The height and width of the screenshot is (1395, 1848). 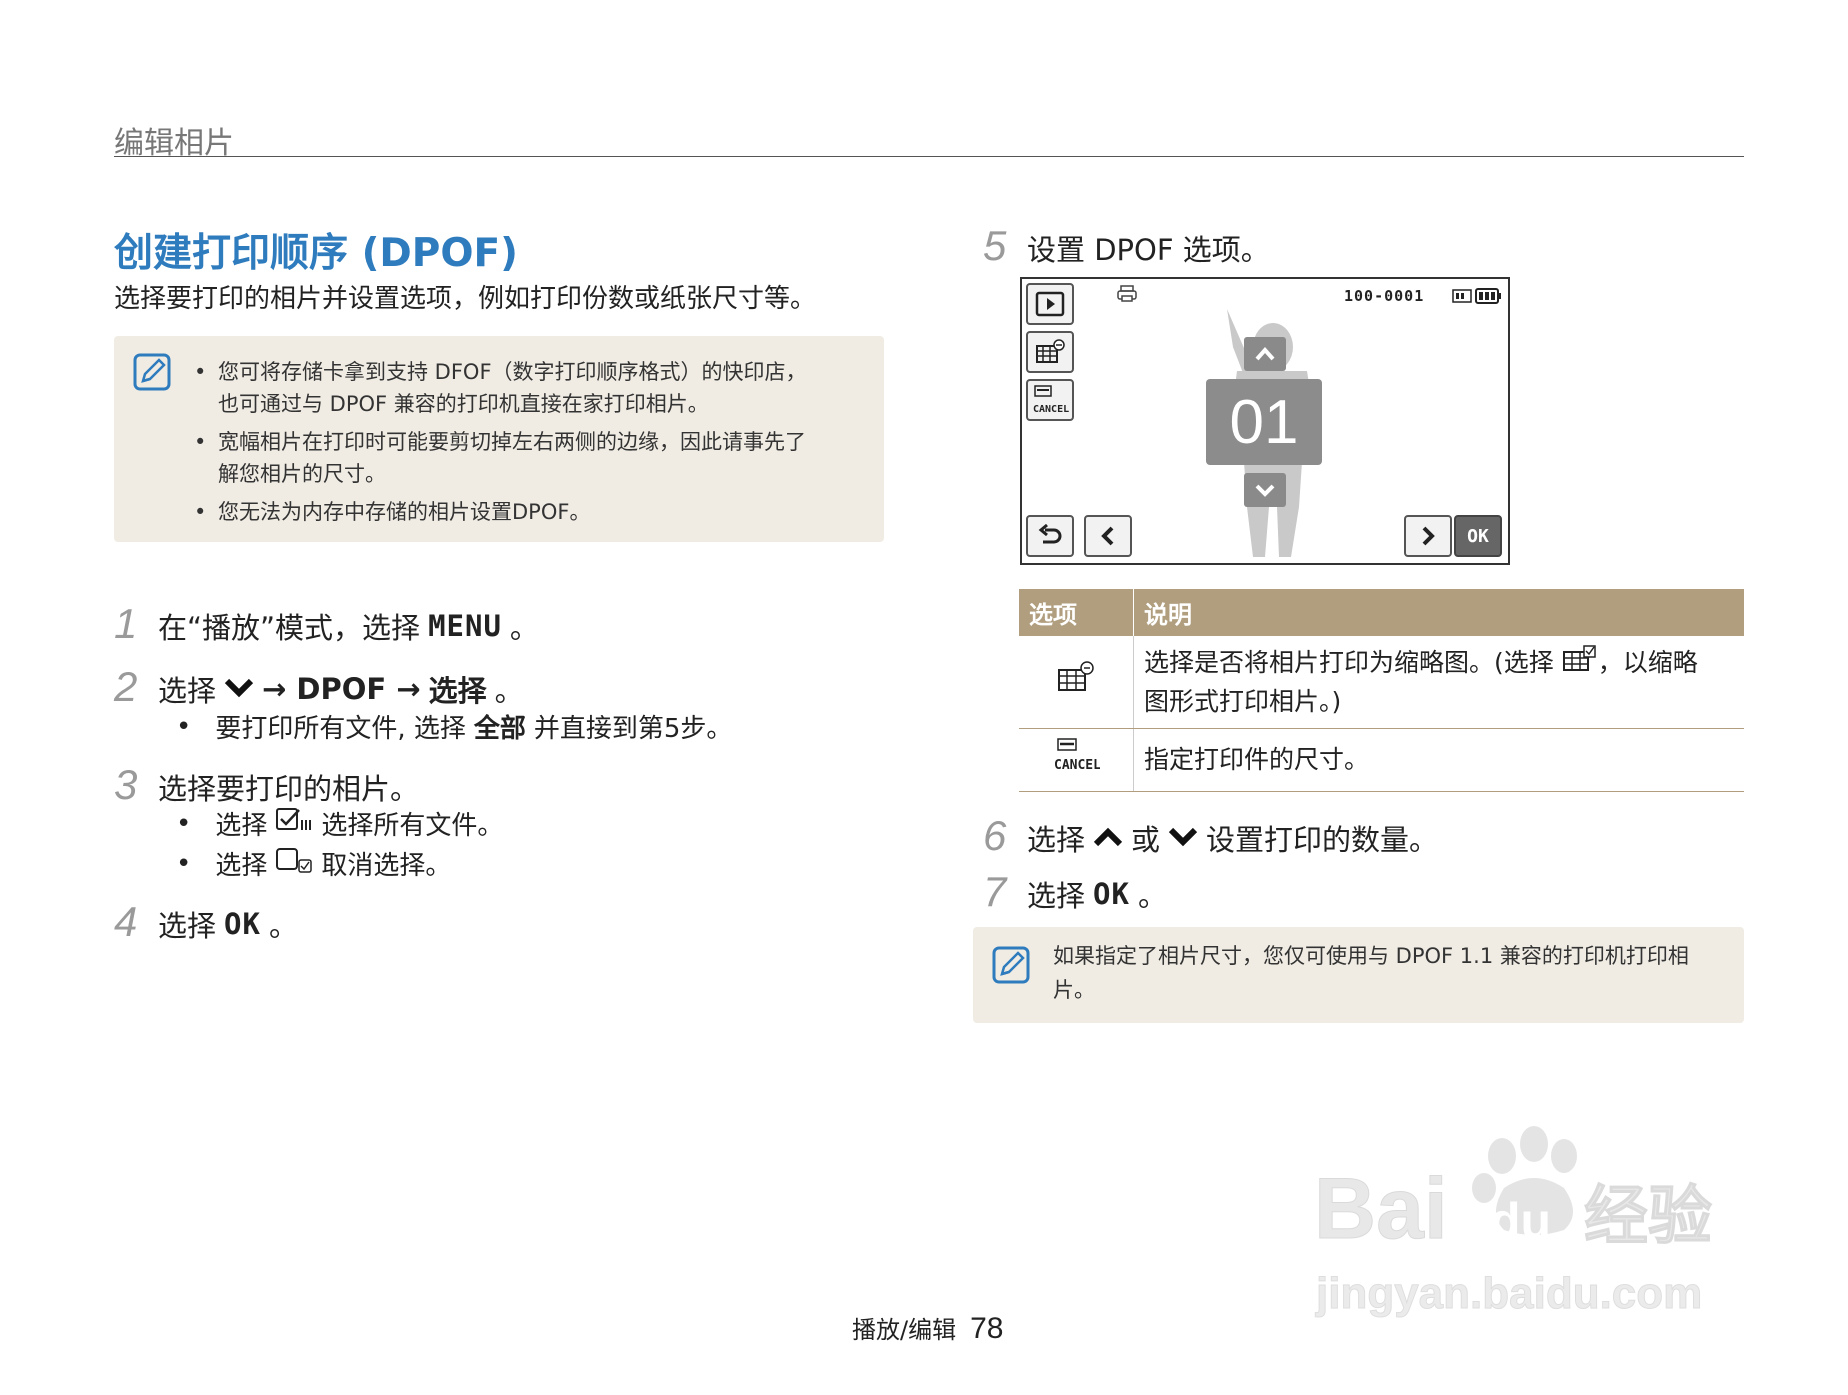 What do you see at coordinates (267, 784) in the screenshot?
I see `step-3: 3 选择要打印的相片。` at bounding box center [267, 784].